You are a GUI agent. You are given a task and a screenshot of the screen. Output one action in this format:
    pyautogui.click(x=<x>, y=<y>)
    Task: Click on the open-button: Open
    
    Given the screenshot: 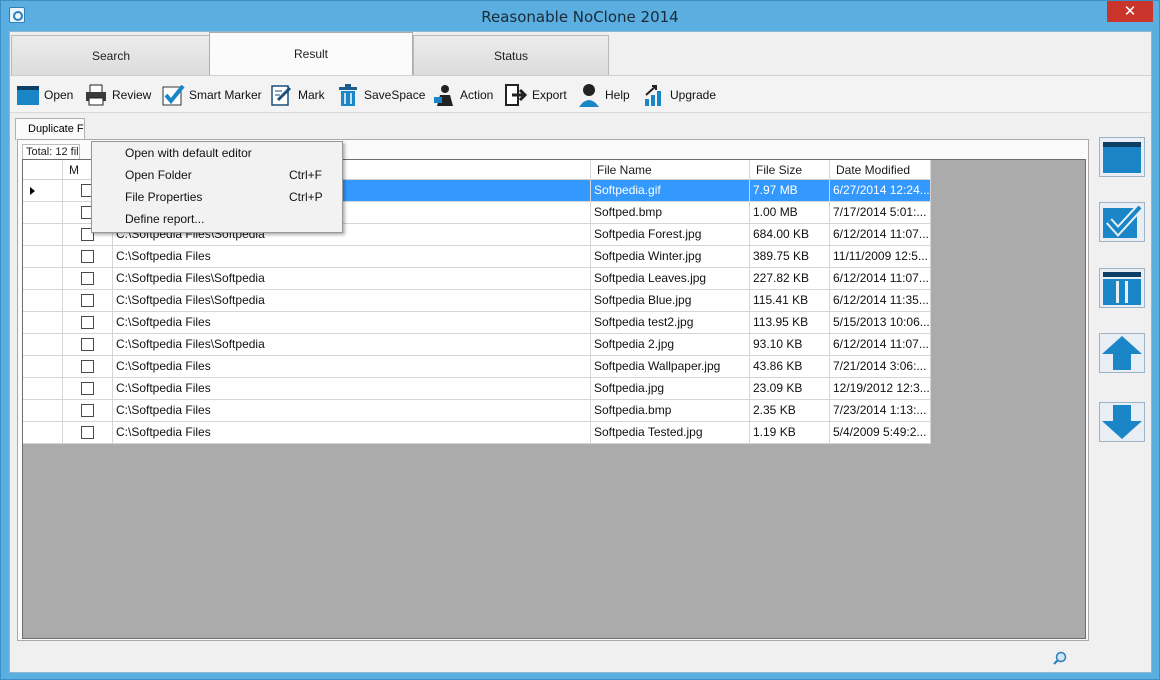 What is the action you would take?
    pyautogui.click(x=44, y=95)
    